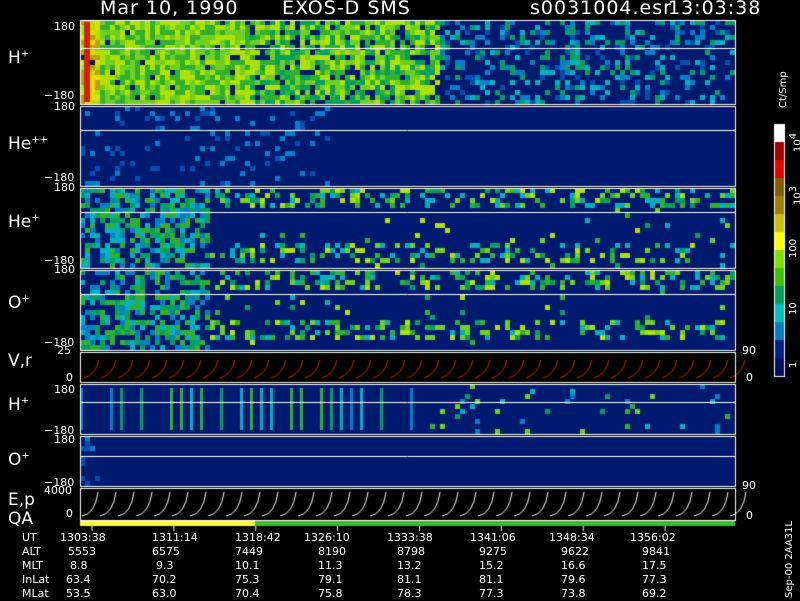  Describe the element at coordinates (21, 500) in the screenshot. I see `panel-label-ep: E,p` at that location.